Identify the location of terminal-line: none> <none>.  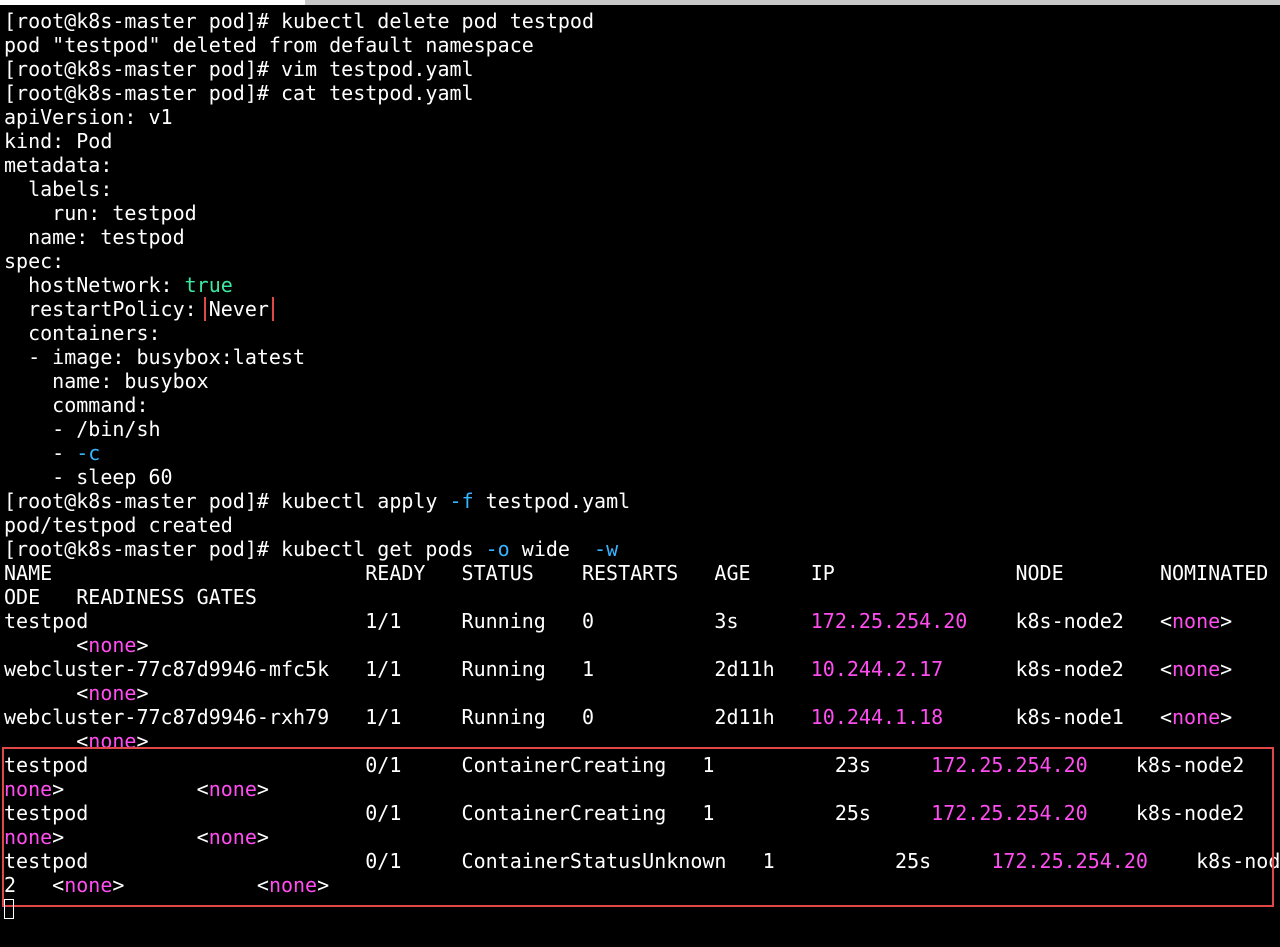
(642, 789).